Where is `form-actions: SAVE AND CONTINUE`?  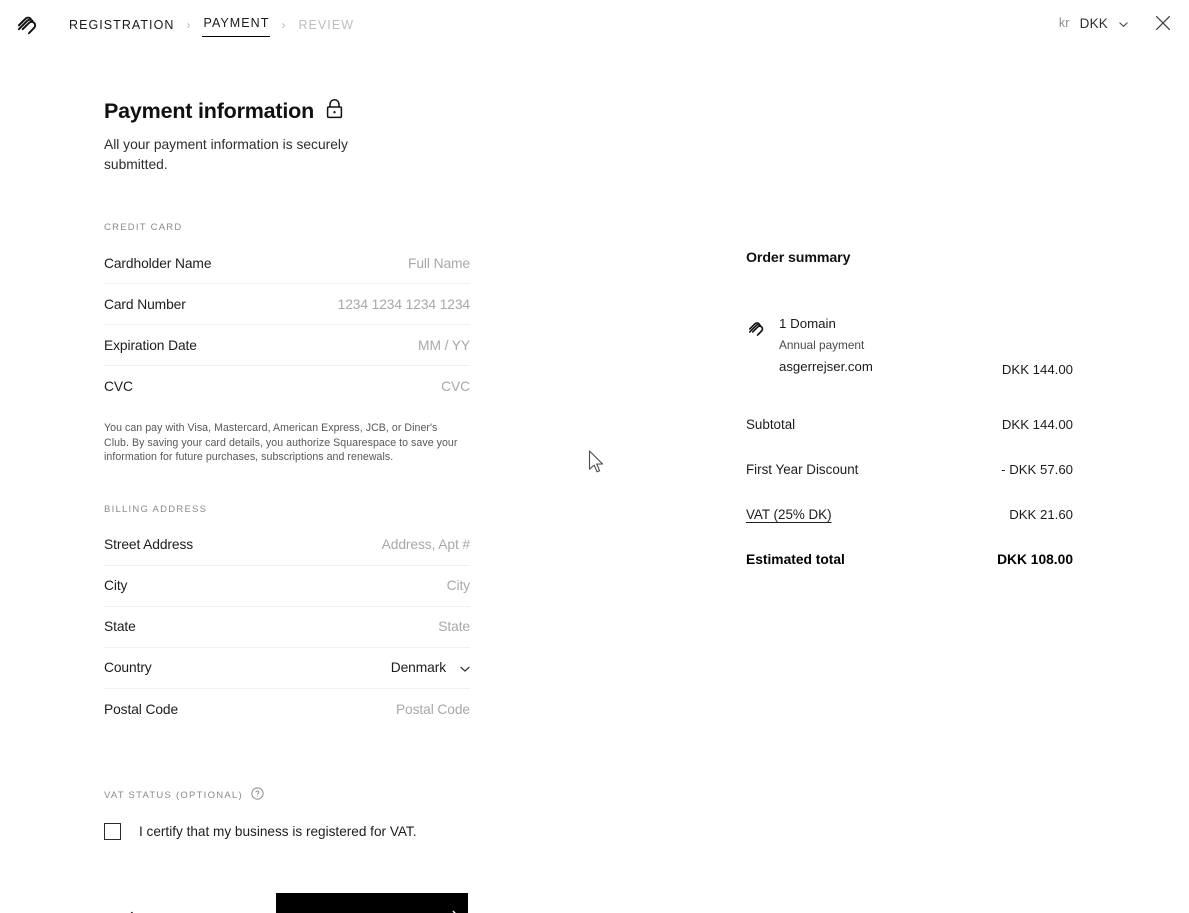 form-actions: SAVE AND CONTINUE is located at coordinates (287, 902).